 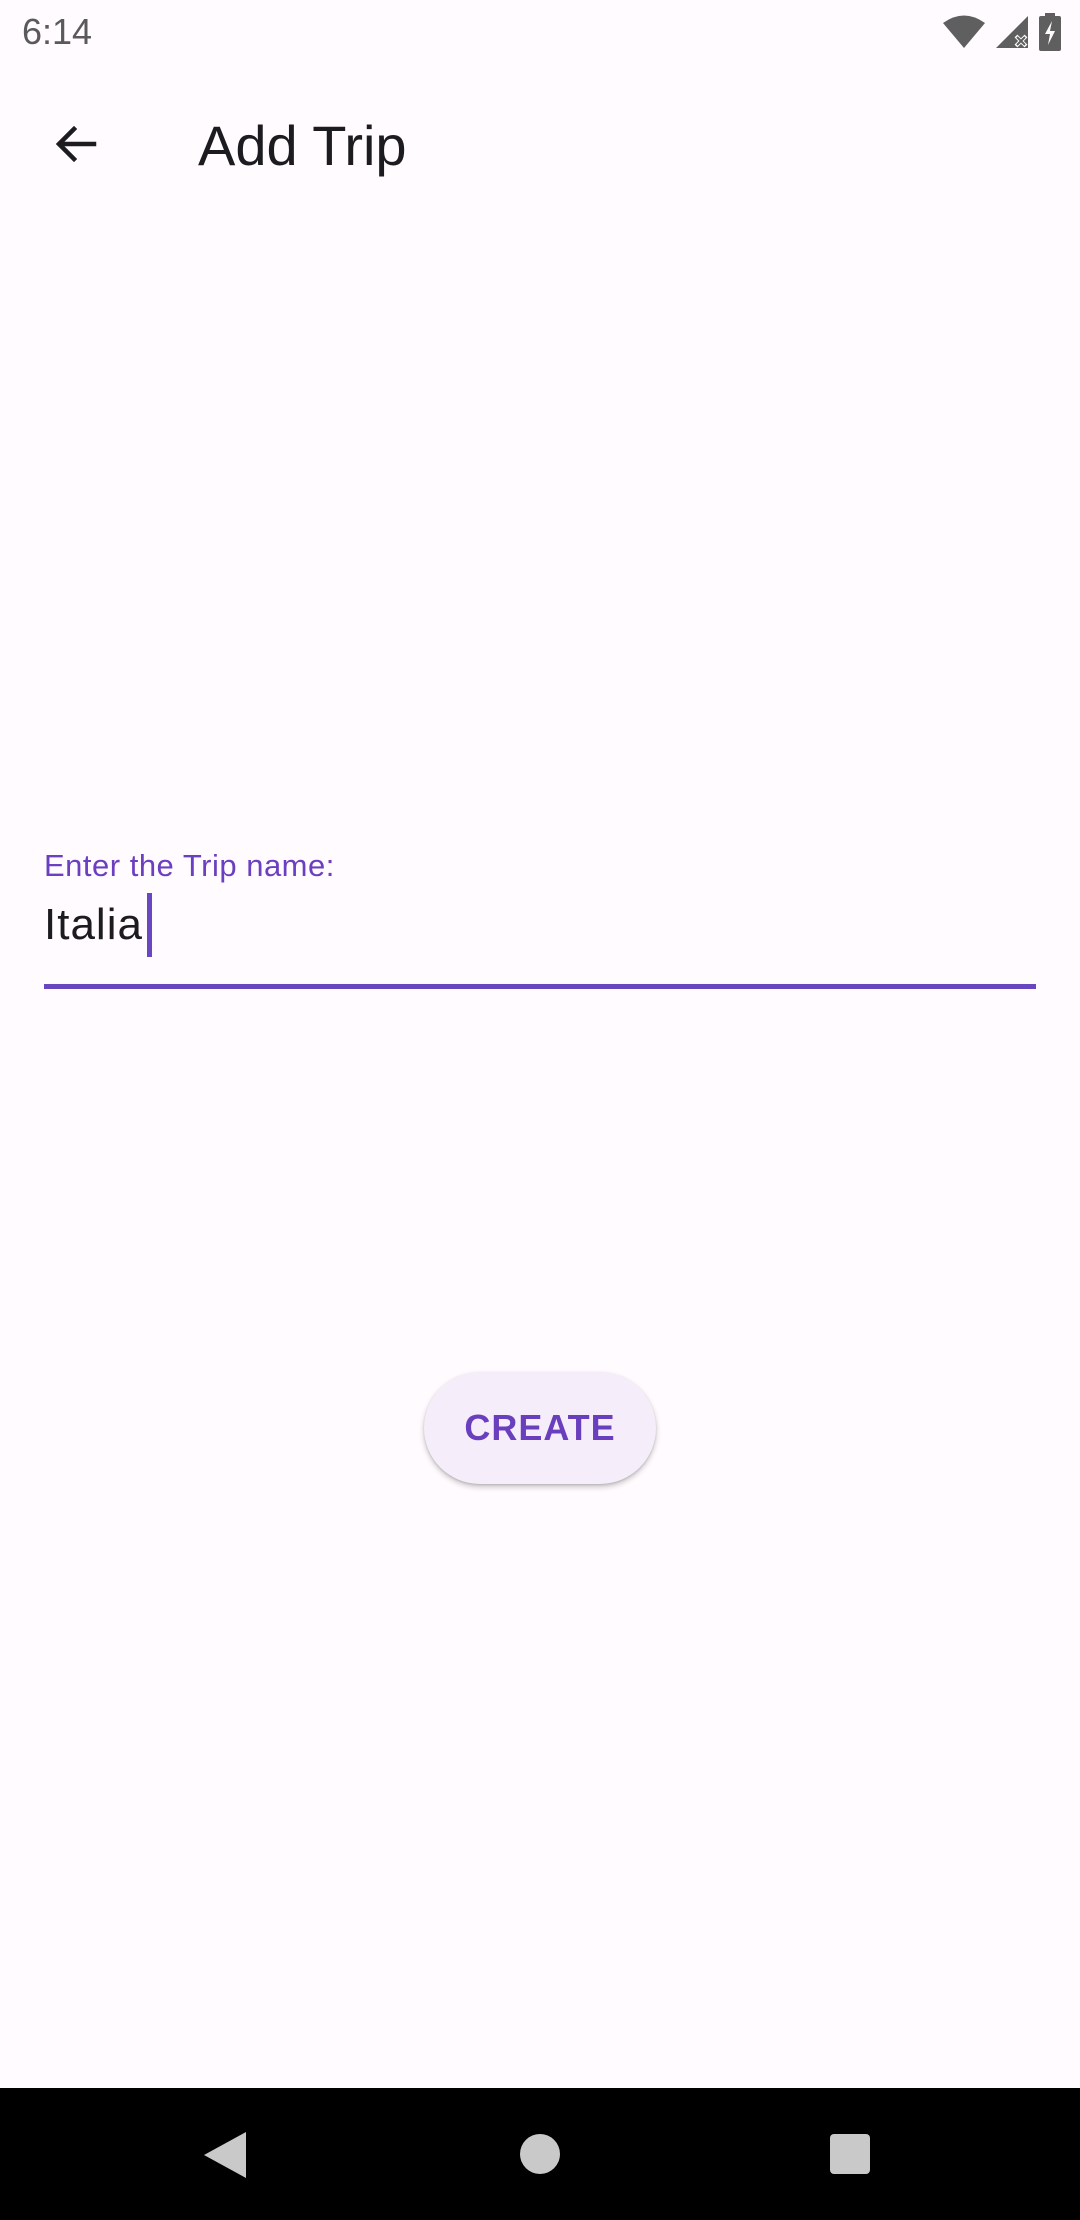 I want to click on status-time: 6:14, so click(x=57, y=31).